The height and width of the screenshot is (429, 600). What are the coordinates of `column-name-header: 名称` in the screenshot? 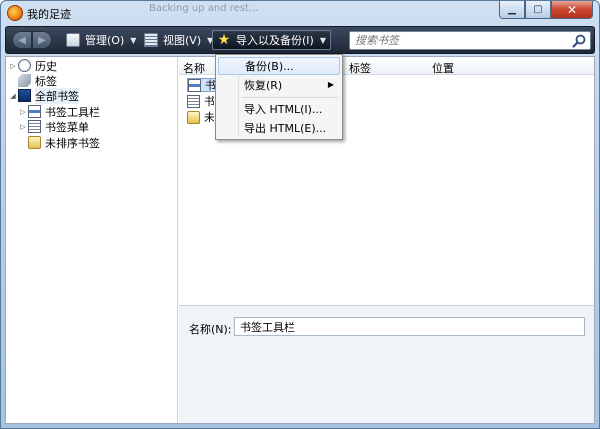 It's located at (194, 68).